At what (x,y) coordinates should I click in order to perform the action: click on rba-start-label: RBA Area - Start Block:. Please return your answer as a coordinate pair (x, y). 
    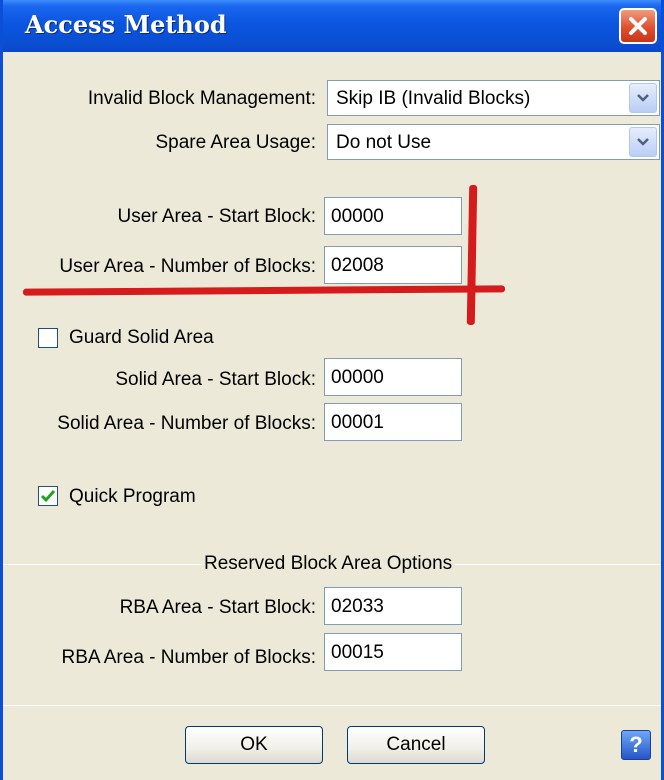
    Looking at the image, I should click on (217, 607).